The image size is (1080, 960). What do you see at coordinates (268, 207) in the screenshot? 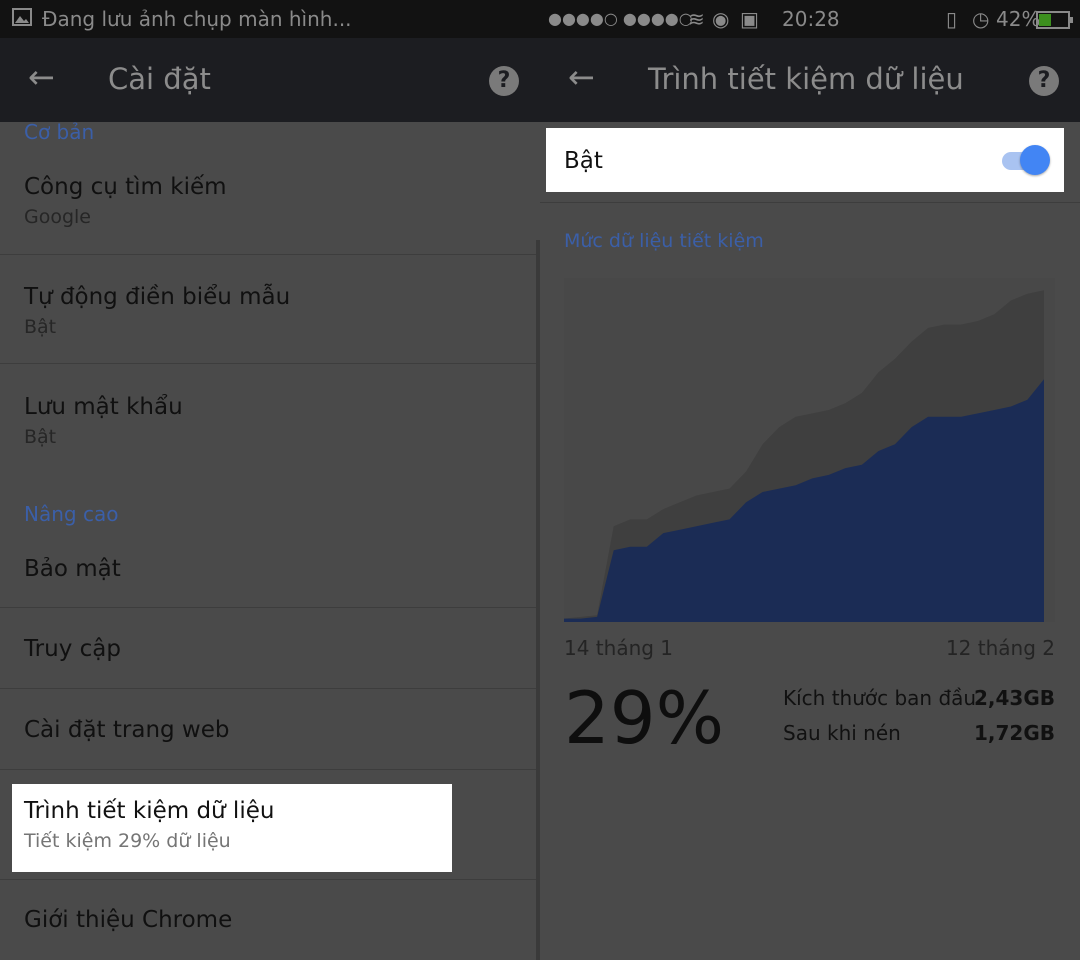
I see `setting-search-engine: Công cụ tìm kiếm Google` at bounding box center [268, 207].